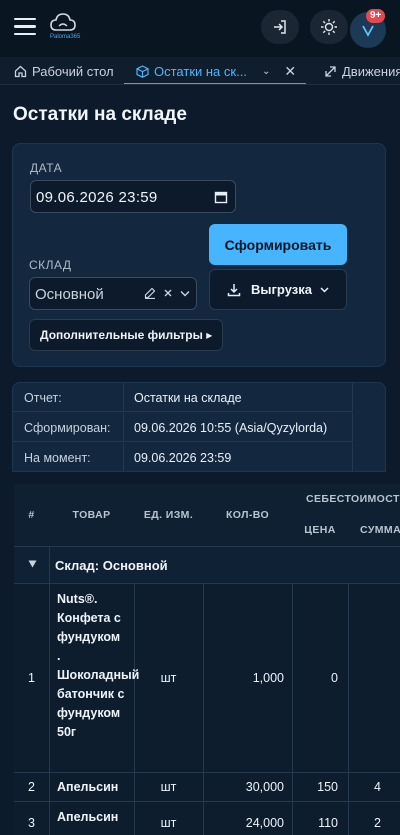 Image resolution: width=400 pixels, height=835 pixels. I want to click on box-icon, so click(142, 71).